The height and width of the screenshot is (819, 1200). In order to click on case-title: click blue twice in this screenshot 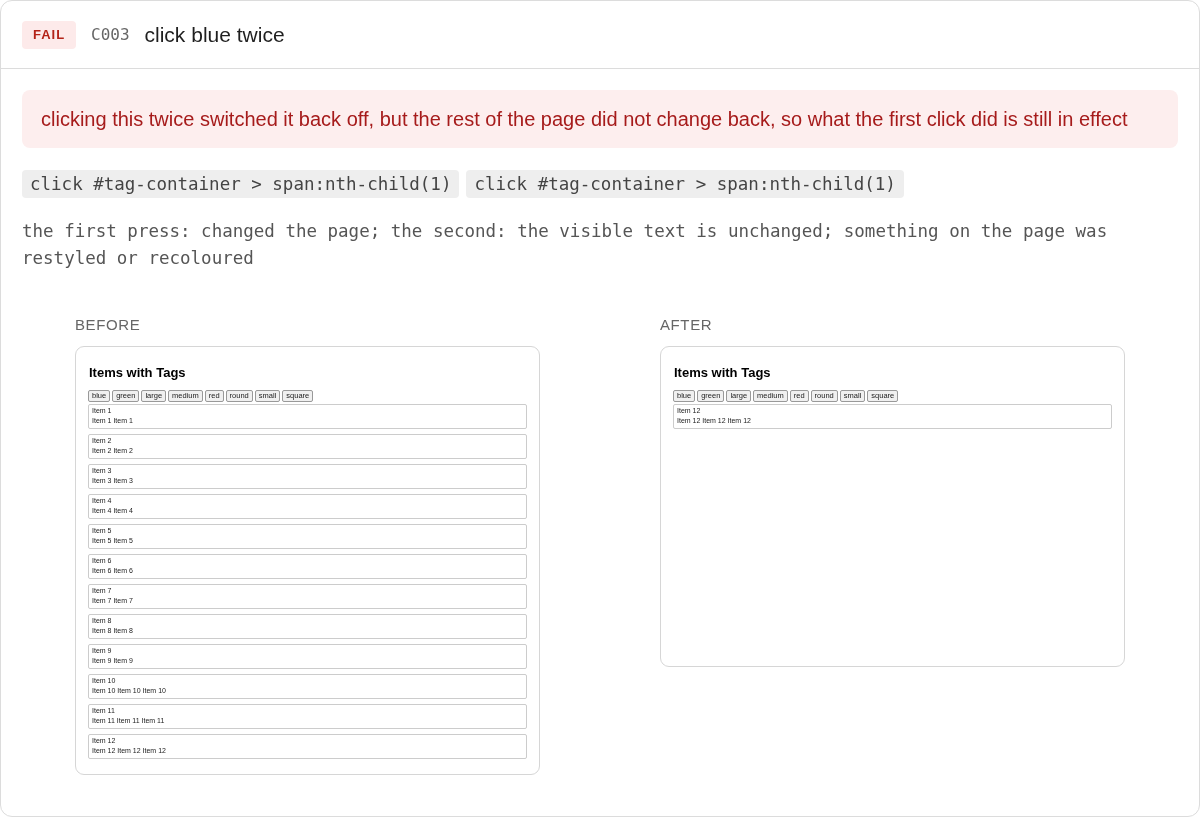, I will do `click(214, 34)`.